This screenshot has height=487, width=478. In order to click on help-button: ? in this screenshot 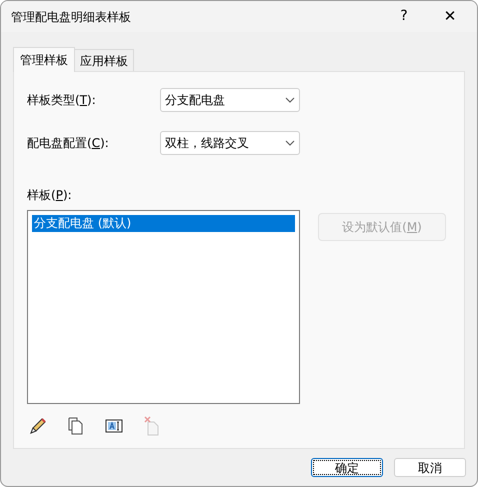, I will do `click(404, 16)`.